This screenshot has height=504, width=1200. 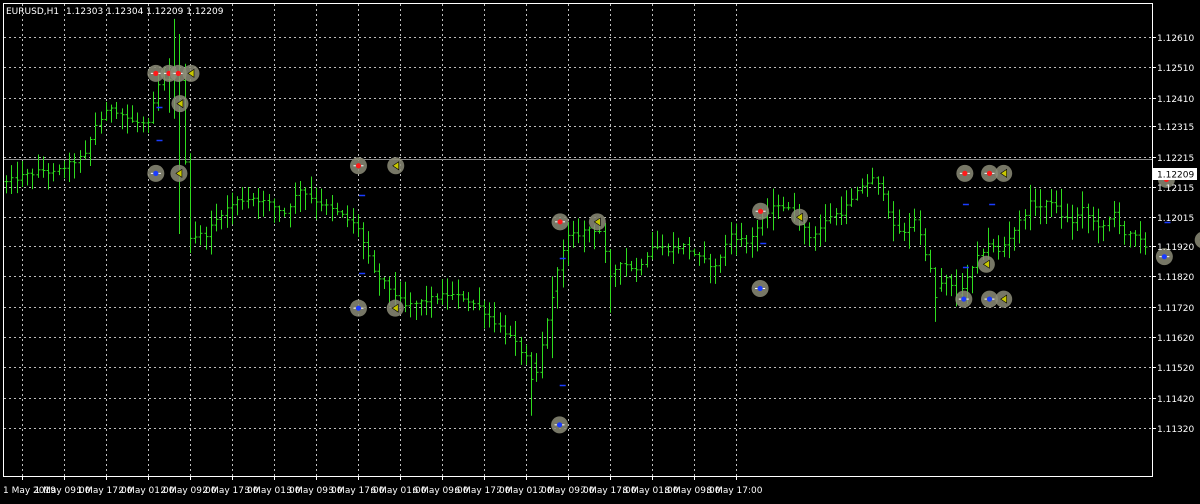 I want to click on y-tick-label: 1.12610, so click(x=1175, y=39).